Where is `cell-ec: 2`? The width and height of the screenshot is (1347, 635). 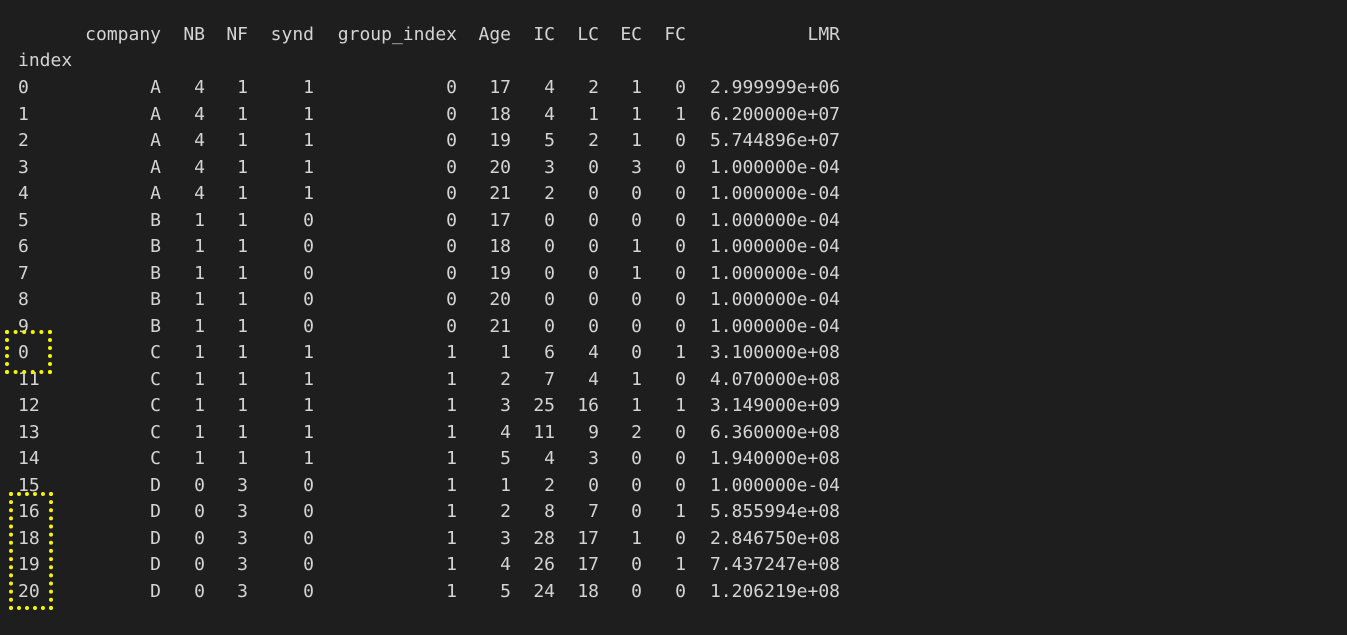
cell-ec: 2 is located at coordinates (636, 432).